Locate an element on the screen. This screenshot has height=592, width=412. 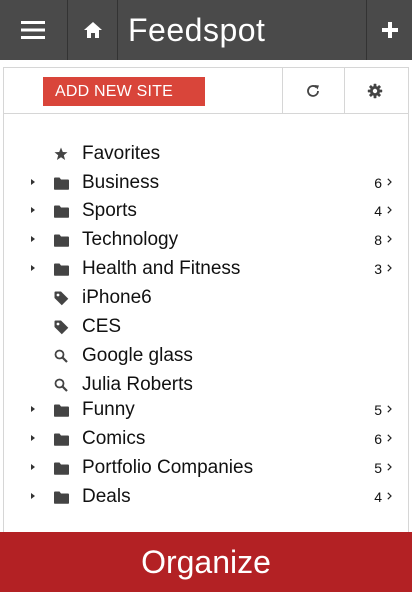
feed-list-item-label: iPhone6 is located at coordinates (117, 297).